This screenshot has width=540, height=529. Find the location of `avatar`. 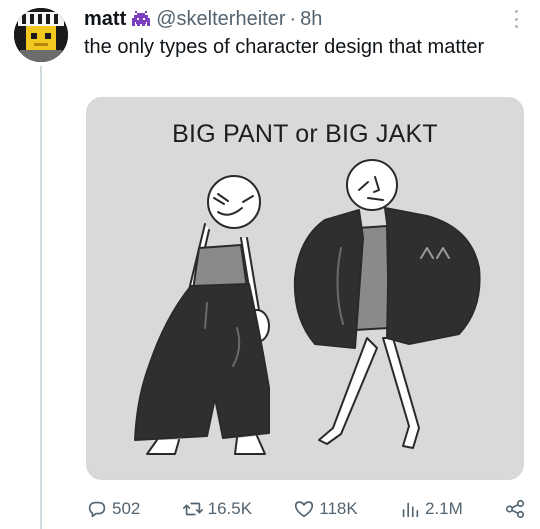

avatar is located at coordinates (41, 35).